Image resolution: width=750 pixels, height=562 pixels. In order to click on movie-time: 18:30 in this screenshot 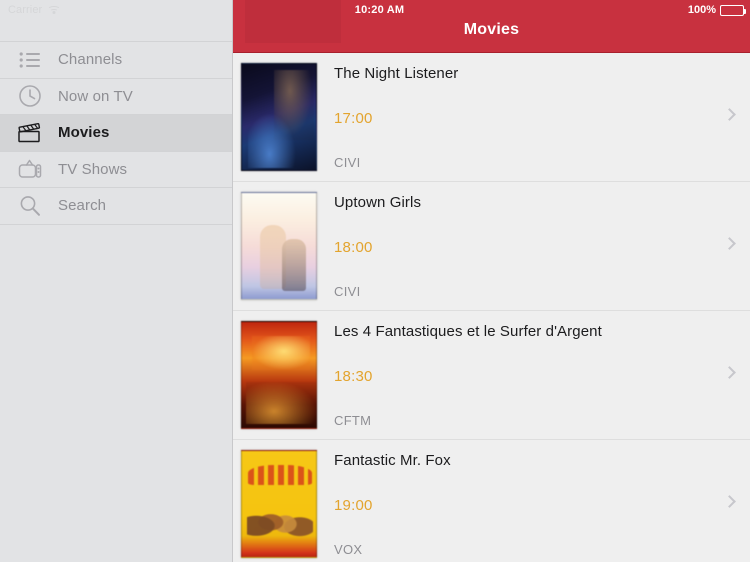, I will do `click(353, 376)`.